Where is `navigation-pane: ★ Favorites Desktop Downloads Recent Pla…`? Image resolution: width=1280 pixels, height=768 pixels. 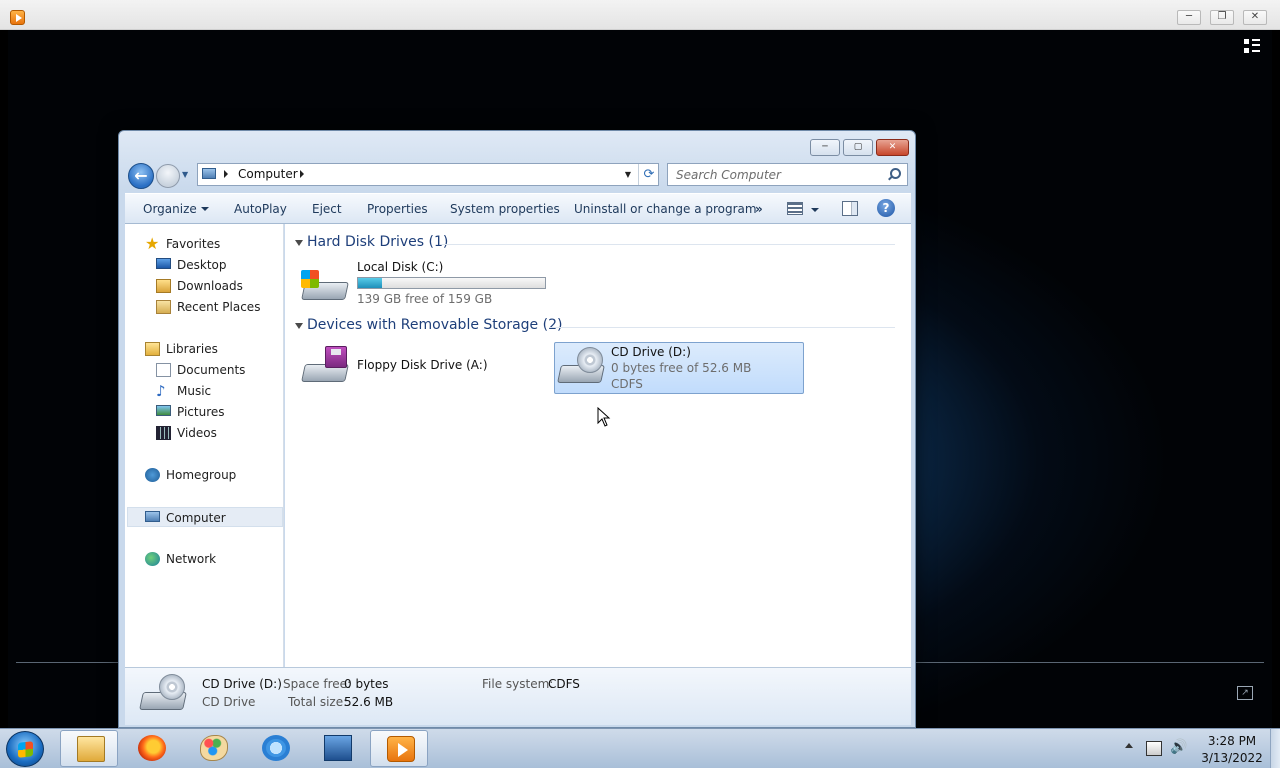 navigation-pane: ★ Favorites Desktop Downloads Recent Pla… is located at coordinates (204, 445).